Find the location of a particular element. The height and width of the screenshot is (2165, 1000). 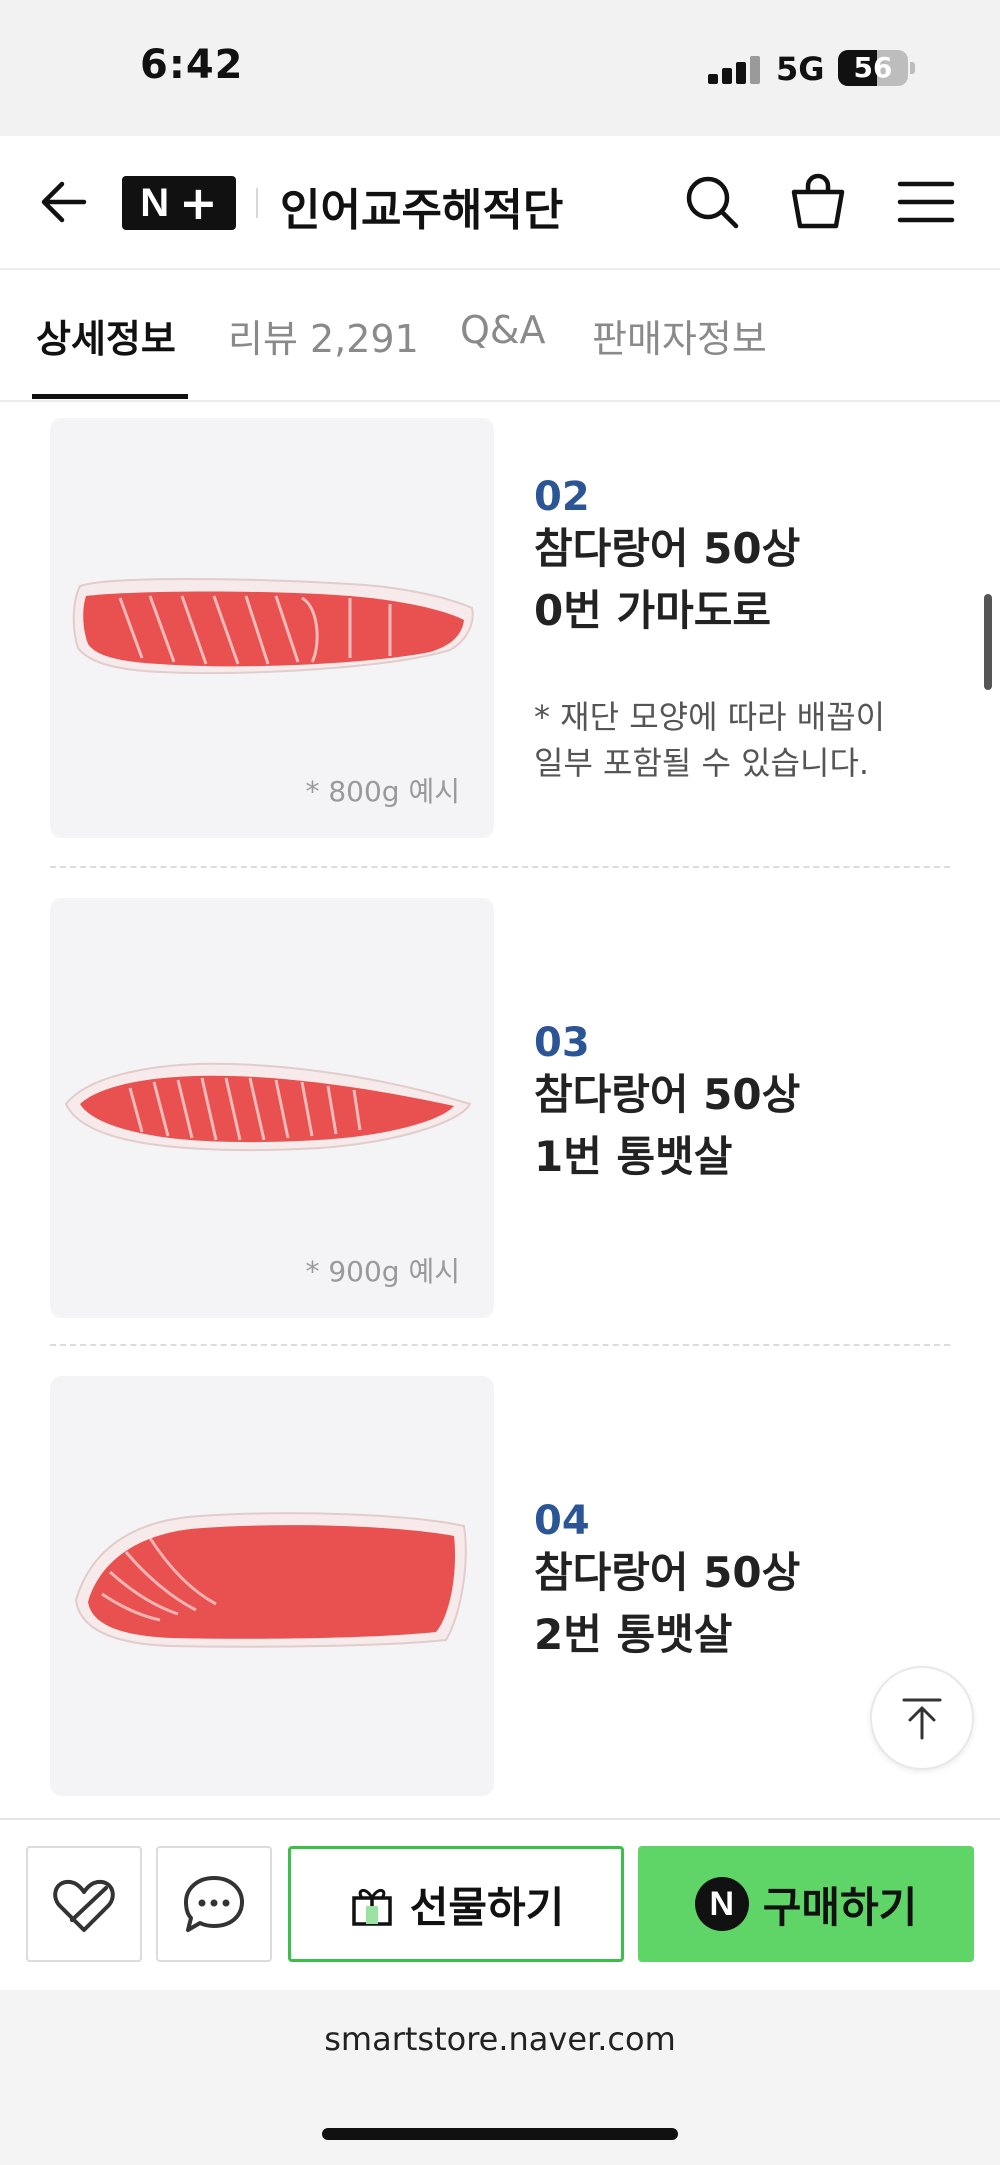

back-button is located at coordinates (66, 202).